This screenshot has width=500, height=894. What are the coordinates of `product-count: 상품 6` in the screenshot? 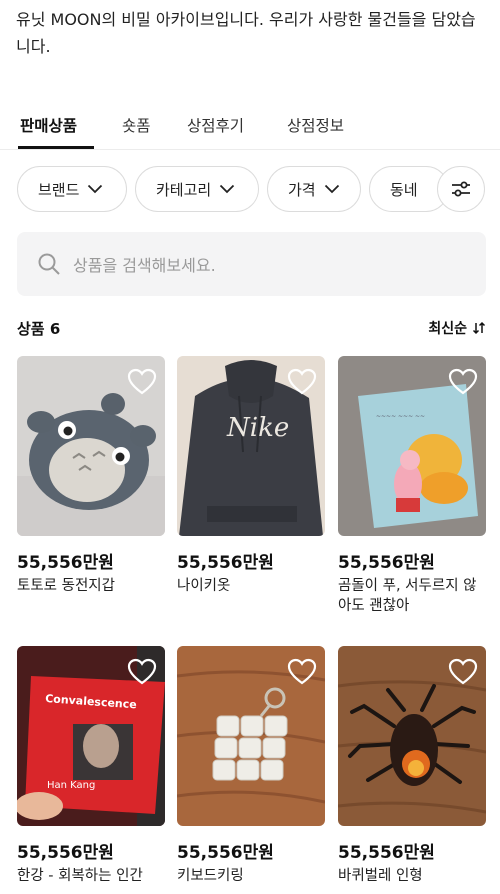 It's located at (39, 329).